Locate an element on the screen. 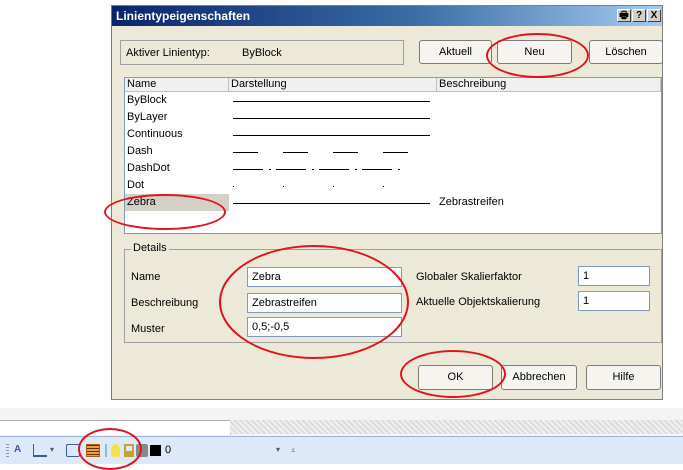 Image resolution: width=683 pixels, height=470 pixels. layer-color-swatch is located at coordinates (155, 450).